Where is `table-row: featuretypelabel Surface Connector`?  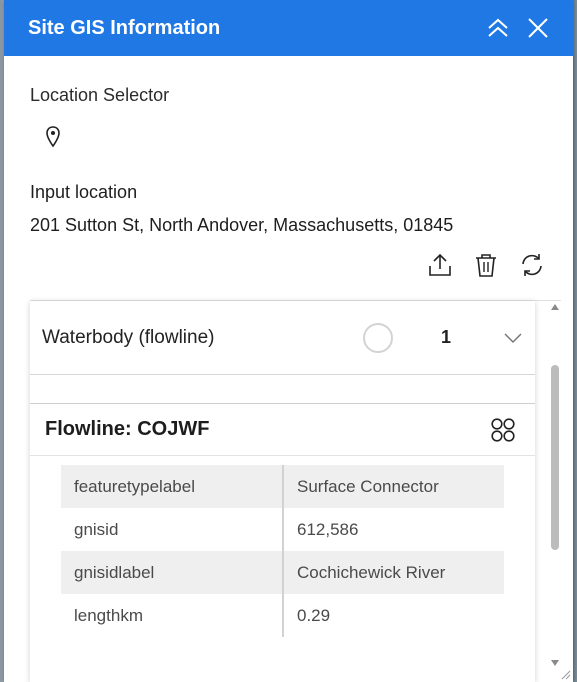 table-row: featuretypelabel Surface Connector is located at coordinates (282, 486).